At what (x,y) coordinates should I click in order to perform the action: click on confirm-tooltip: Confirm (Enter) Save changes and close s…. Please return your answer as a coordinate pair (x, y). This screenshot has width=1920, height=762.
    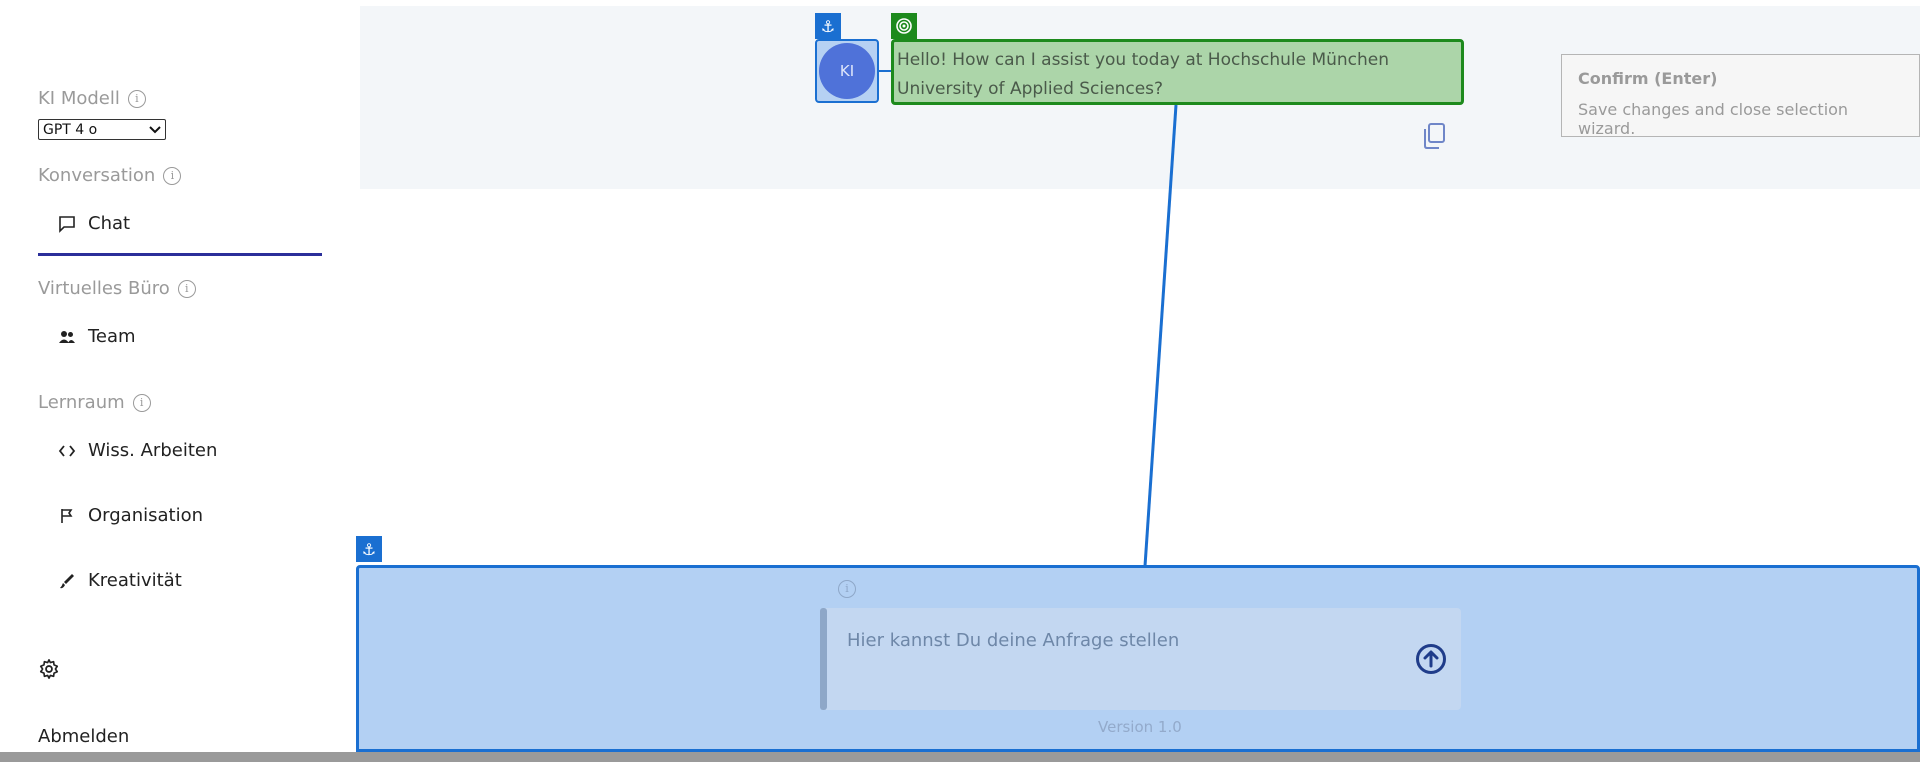
    Looking at the image, I should click on (1740, 96).